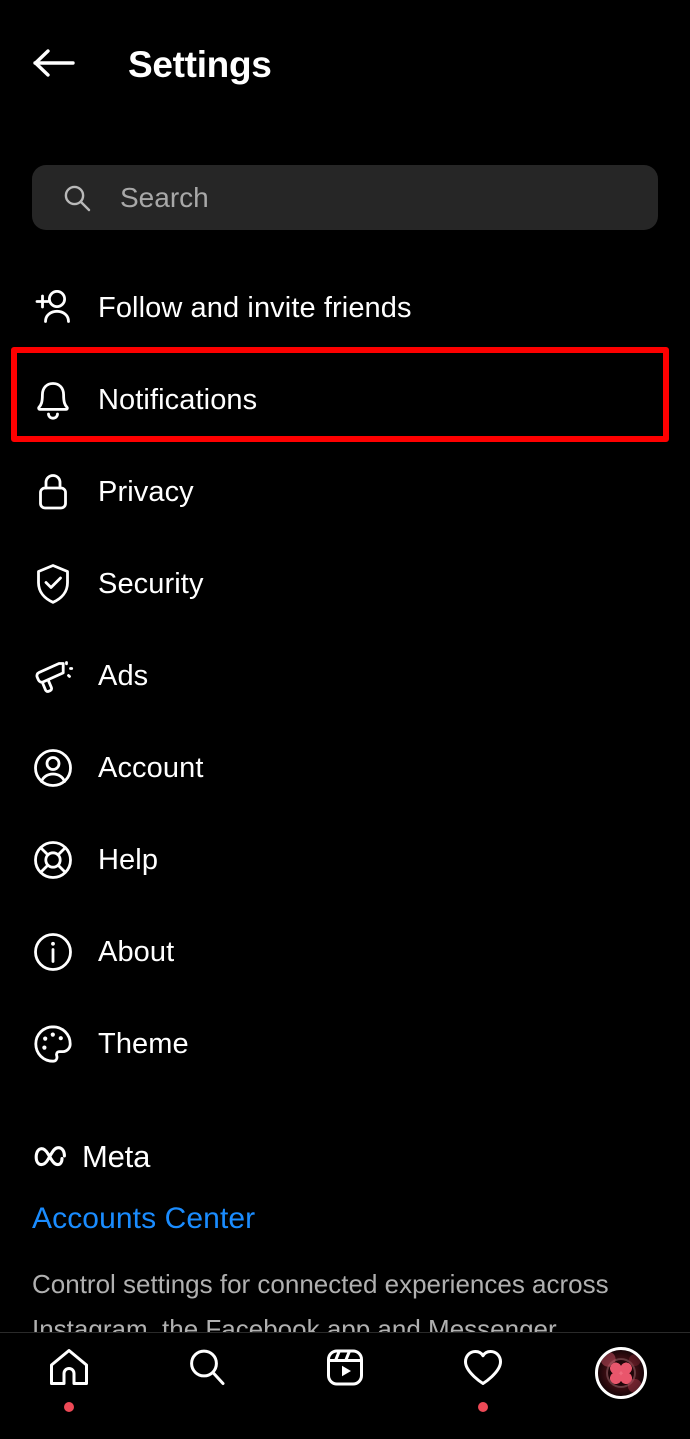 Image resolution: width=690 pixels, height=1439 pixels. I want to click on nav-reels, so click(345, 1386).